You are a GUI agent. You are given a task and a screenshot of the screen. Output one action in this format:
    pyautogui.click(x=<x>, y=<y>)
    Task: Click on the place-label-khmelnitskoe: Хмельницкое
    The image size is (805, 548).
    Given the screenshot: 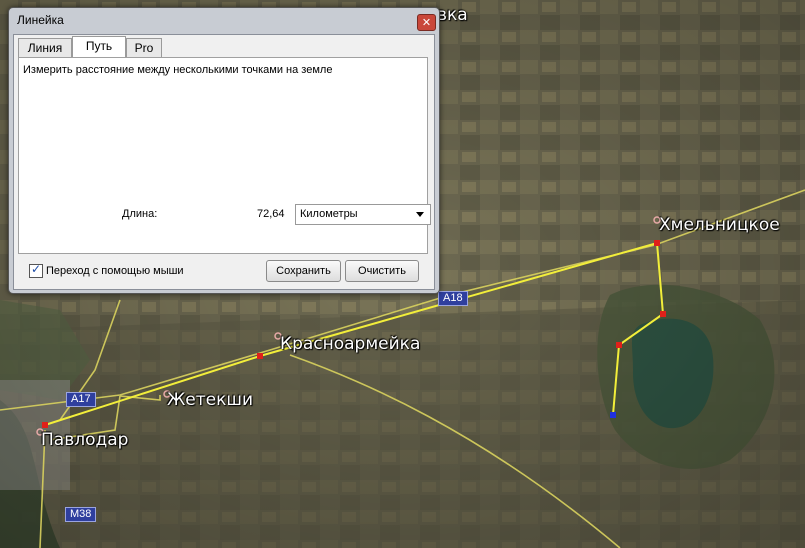 What is the action you would take?
    pyautogui.click(x=719, y=225)
    